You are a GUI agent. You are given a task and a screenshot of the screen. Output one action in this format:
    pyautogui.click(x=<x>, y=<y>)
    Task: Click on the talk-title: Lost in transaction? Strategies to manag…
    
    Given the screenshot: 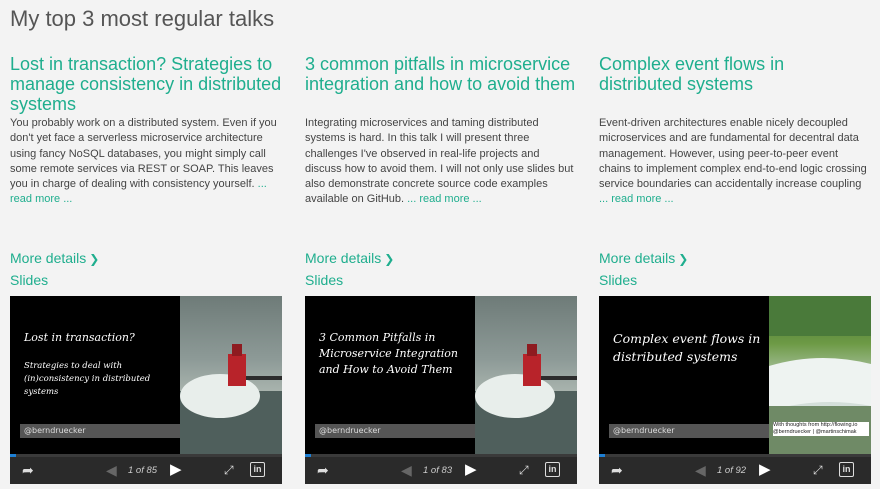 What is the action you would take?
    pyautogui.click(x=146, y=85)
    